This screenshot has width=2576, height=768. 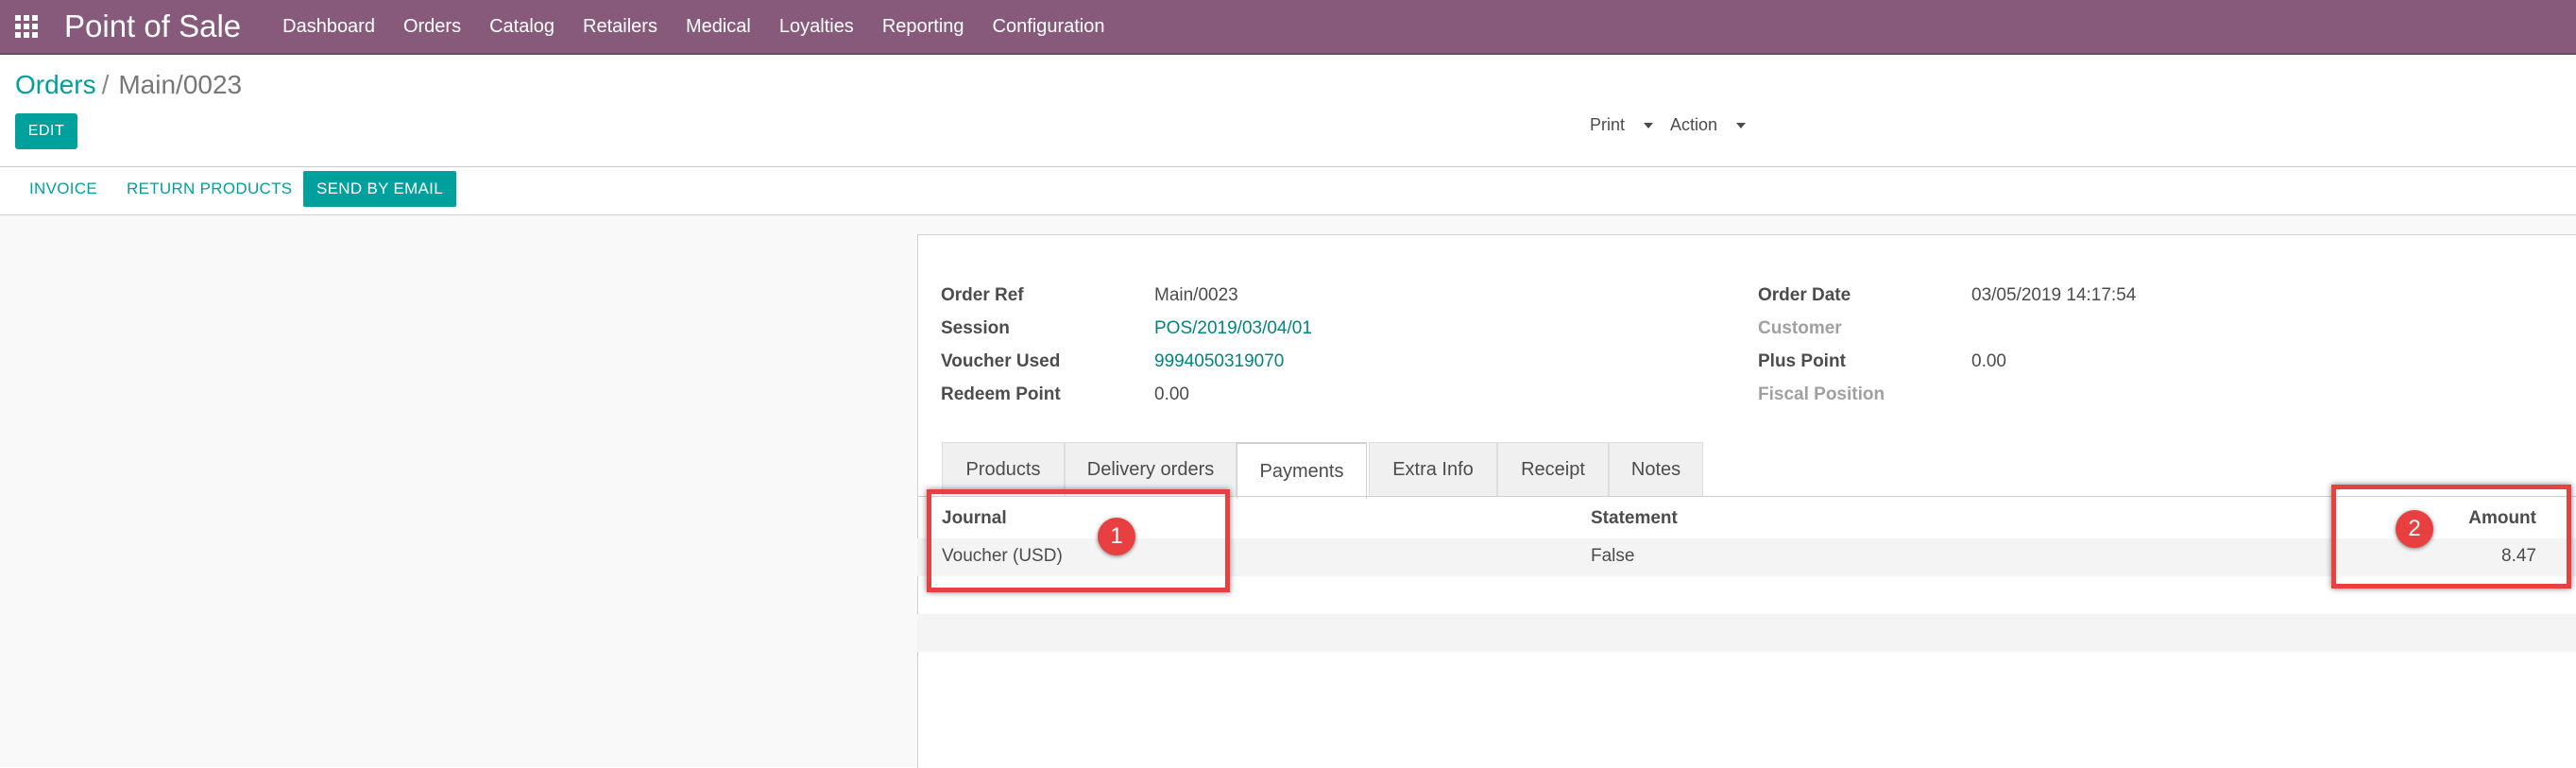 What do you see at coordinates (1433, 469) in the screenshot?
I see `tab-extra-info: Extra Info` at bounding box center [1433, 469].